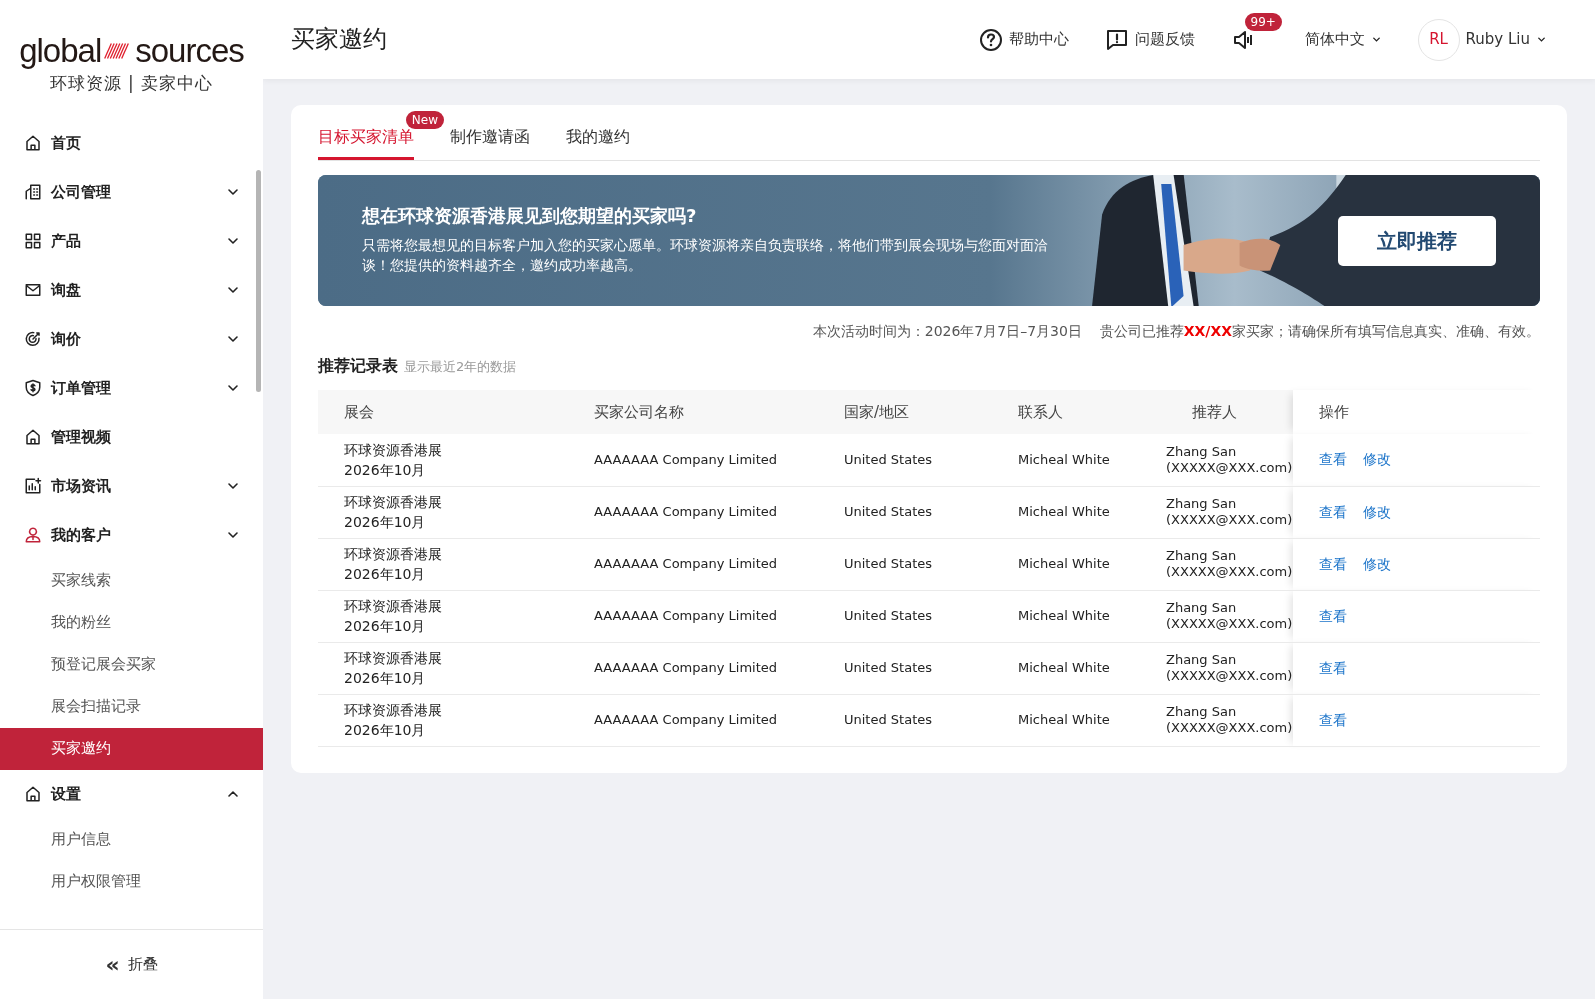  What do you see at coordinates (1343, 39) in the screenshot?
I see `language-dropdown: 简体中文` at bounding box center [1343, 39].